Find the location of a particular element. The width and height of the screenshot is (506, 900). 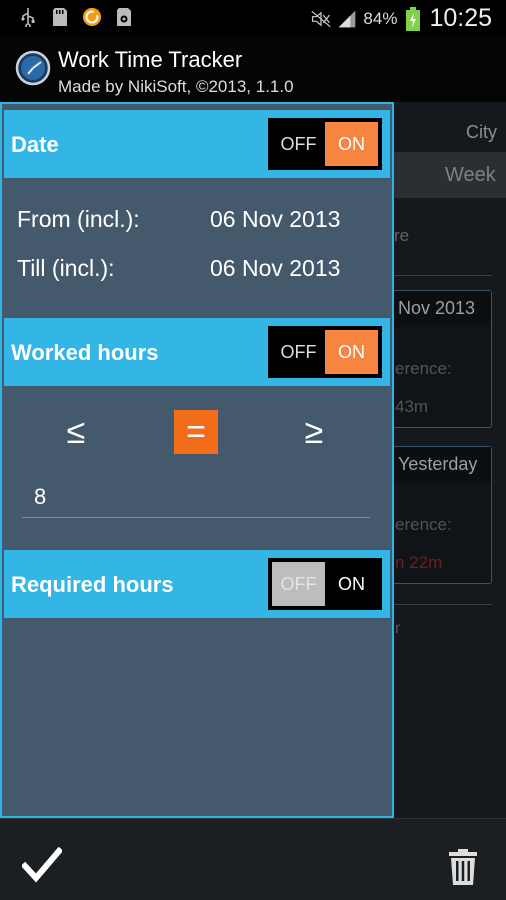

till-date-value: 06 Nov 2013 is located at coordinates (275, 268).